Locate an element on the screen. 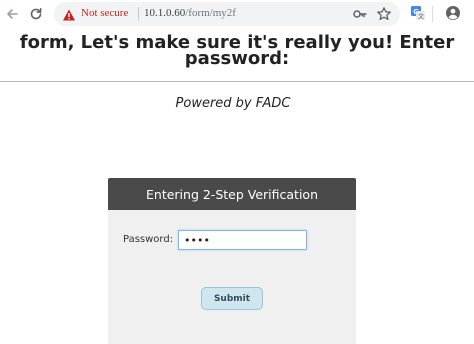 The height and width of the screenshot is (344, 474). url-host: 10.1.0.60 is located at coordinates (165, 13).